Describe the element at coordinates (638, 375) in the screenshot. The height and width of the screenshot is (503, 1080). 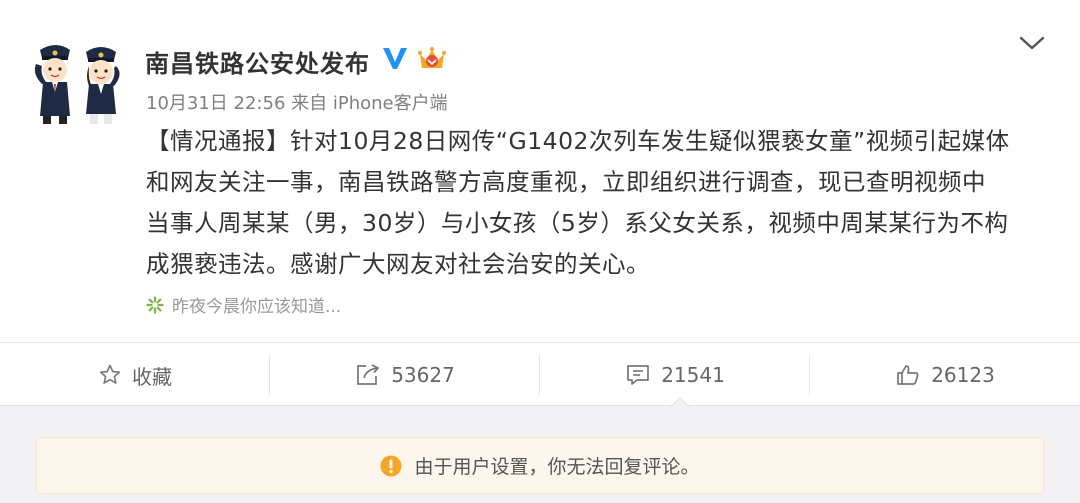
I see `comment-icon` at that location.